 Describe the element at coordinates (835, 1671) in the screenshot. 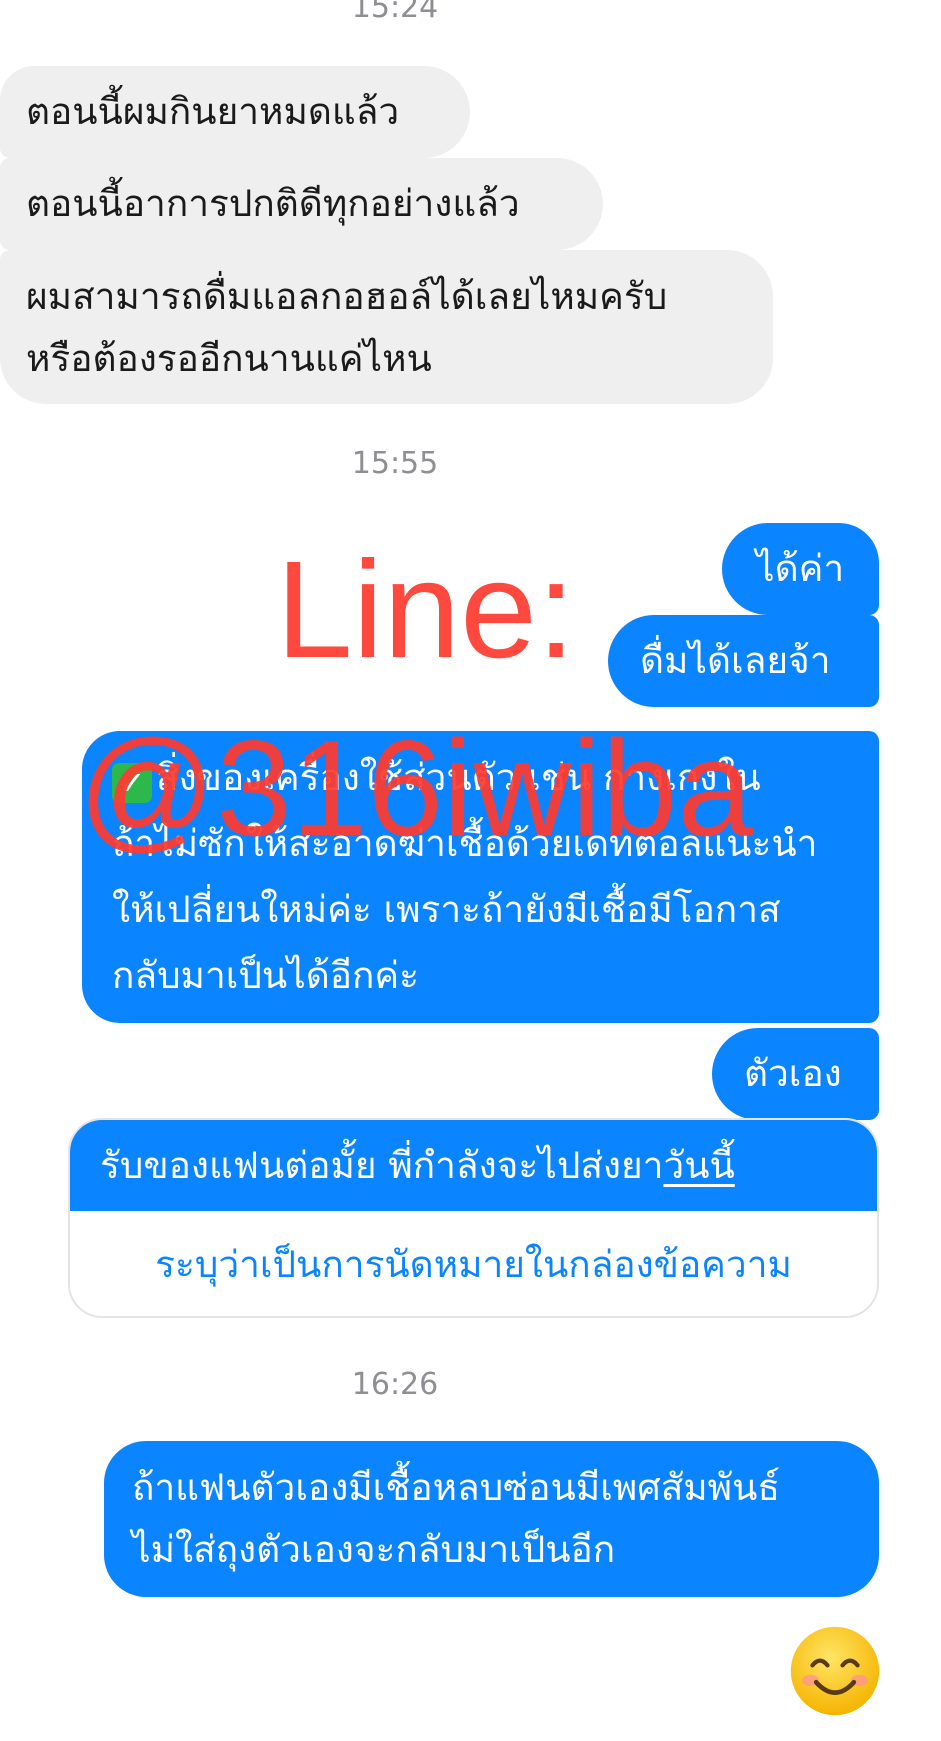

I see `smiling-face-emoji-icon` at that location.